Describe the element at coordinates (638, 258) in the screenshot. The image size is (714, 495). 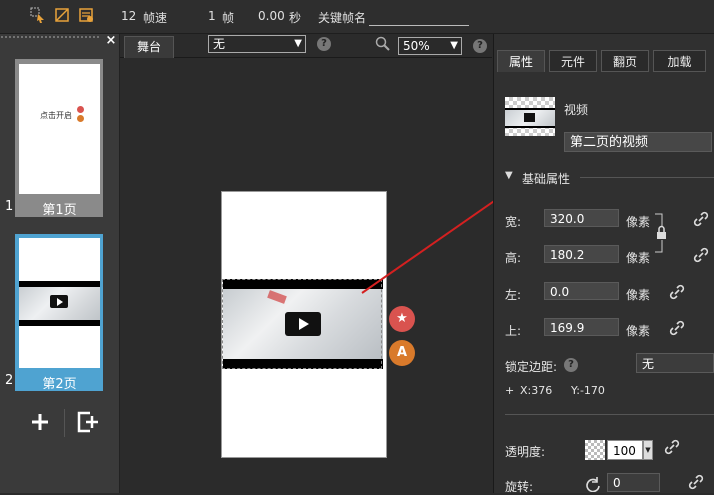
I see `height-unit: 像素` at that location.